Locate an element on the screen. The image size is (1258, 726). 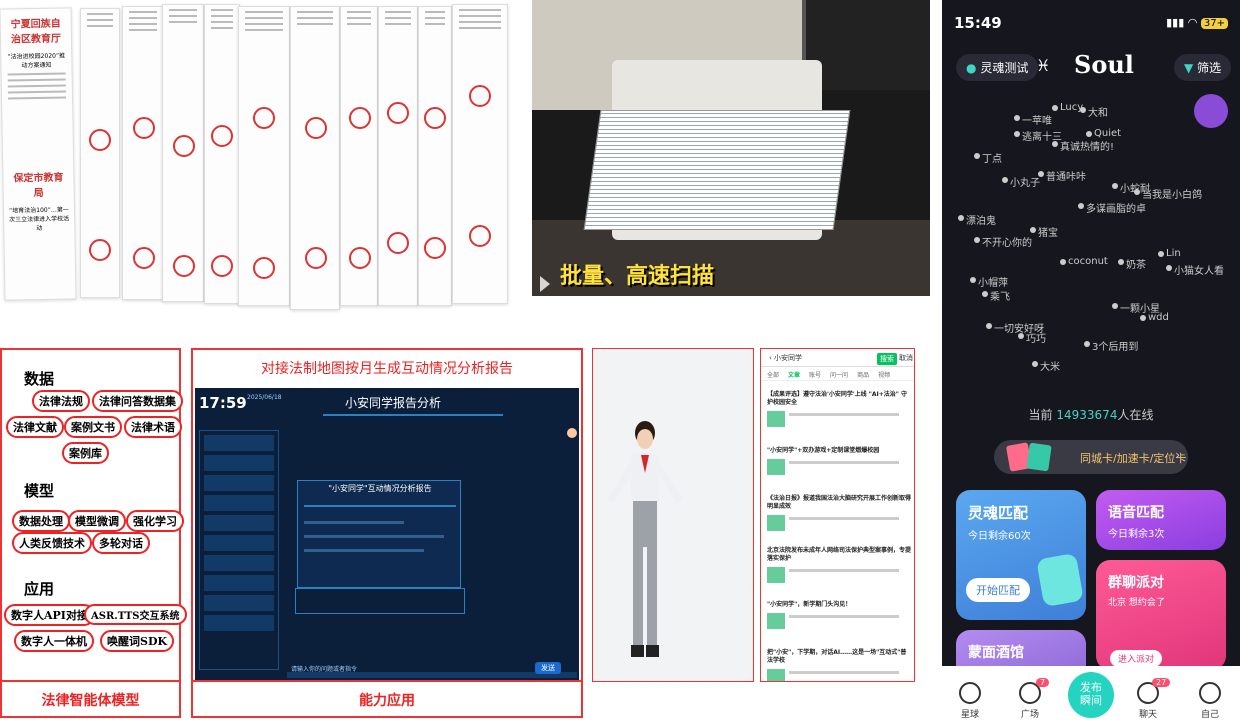
model-section-title: 模型 is located at coordinates (39, 491).